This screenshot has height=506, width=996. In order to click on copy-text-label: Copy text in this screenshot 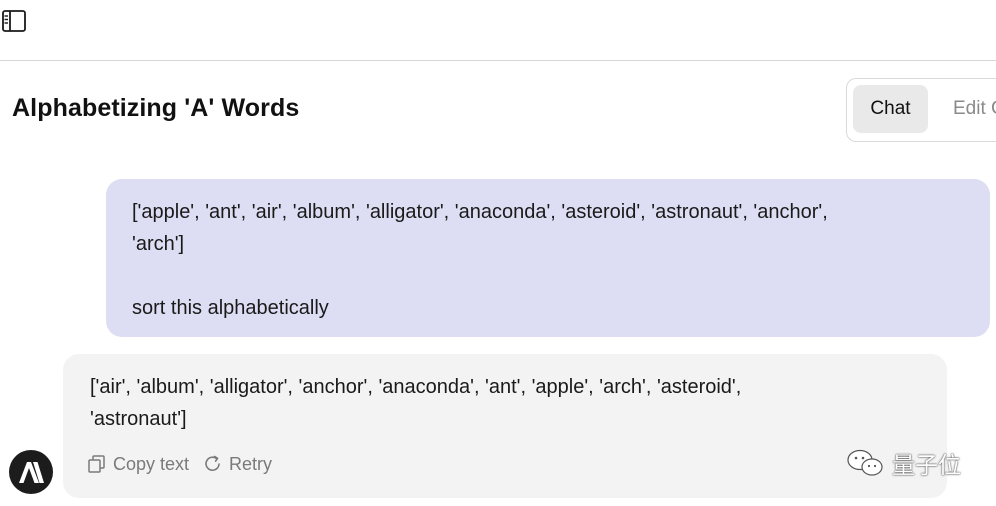, I will do `click(151, 464)`.